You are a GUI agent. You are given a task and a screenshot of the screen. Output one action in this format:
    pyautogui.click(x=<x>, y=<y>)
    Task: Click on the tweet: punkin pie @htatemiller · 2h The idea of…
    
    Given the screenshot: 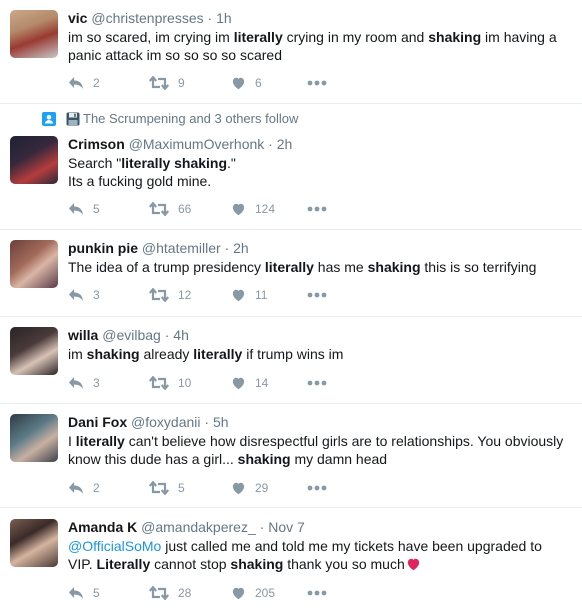 What is the action you would take?
    pyautogui.click(x=291, y=273)
    